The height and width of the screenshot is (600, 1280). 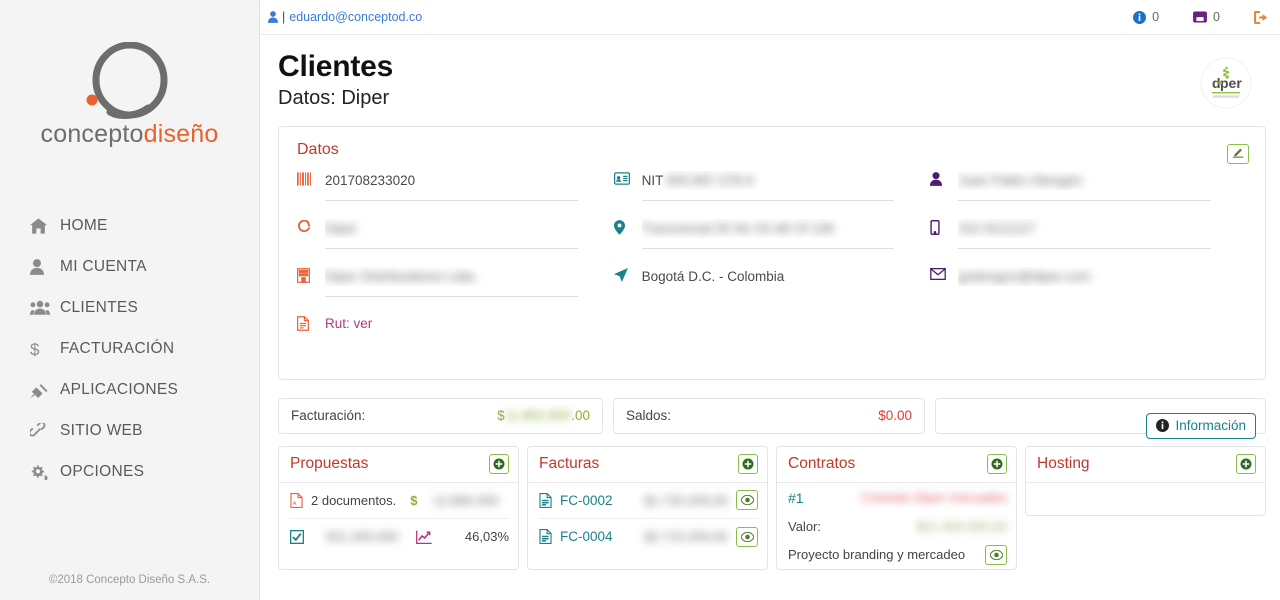 I want to click on list-item: Proyecto branding y mercadeo, so click(x=897, y=555).